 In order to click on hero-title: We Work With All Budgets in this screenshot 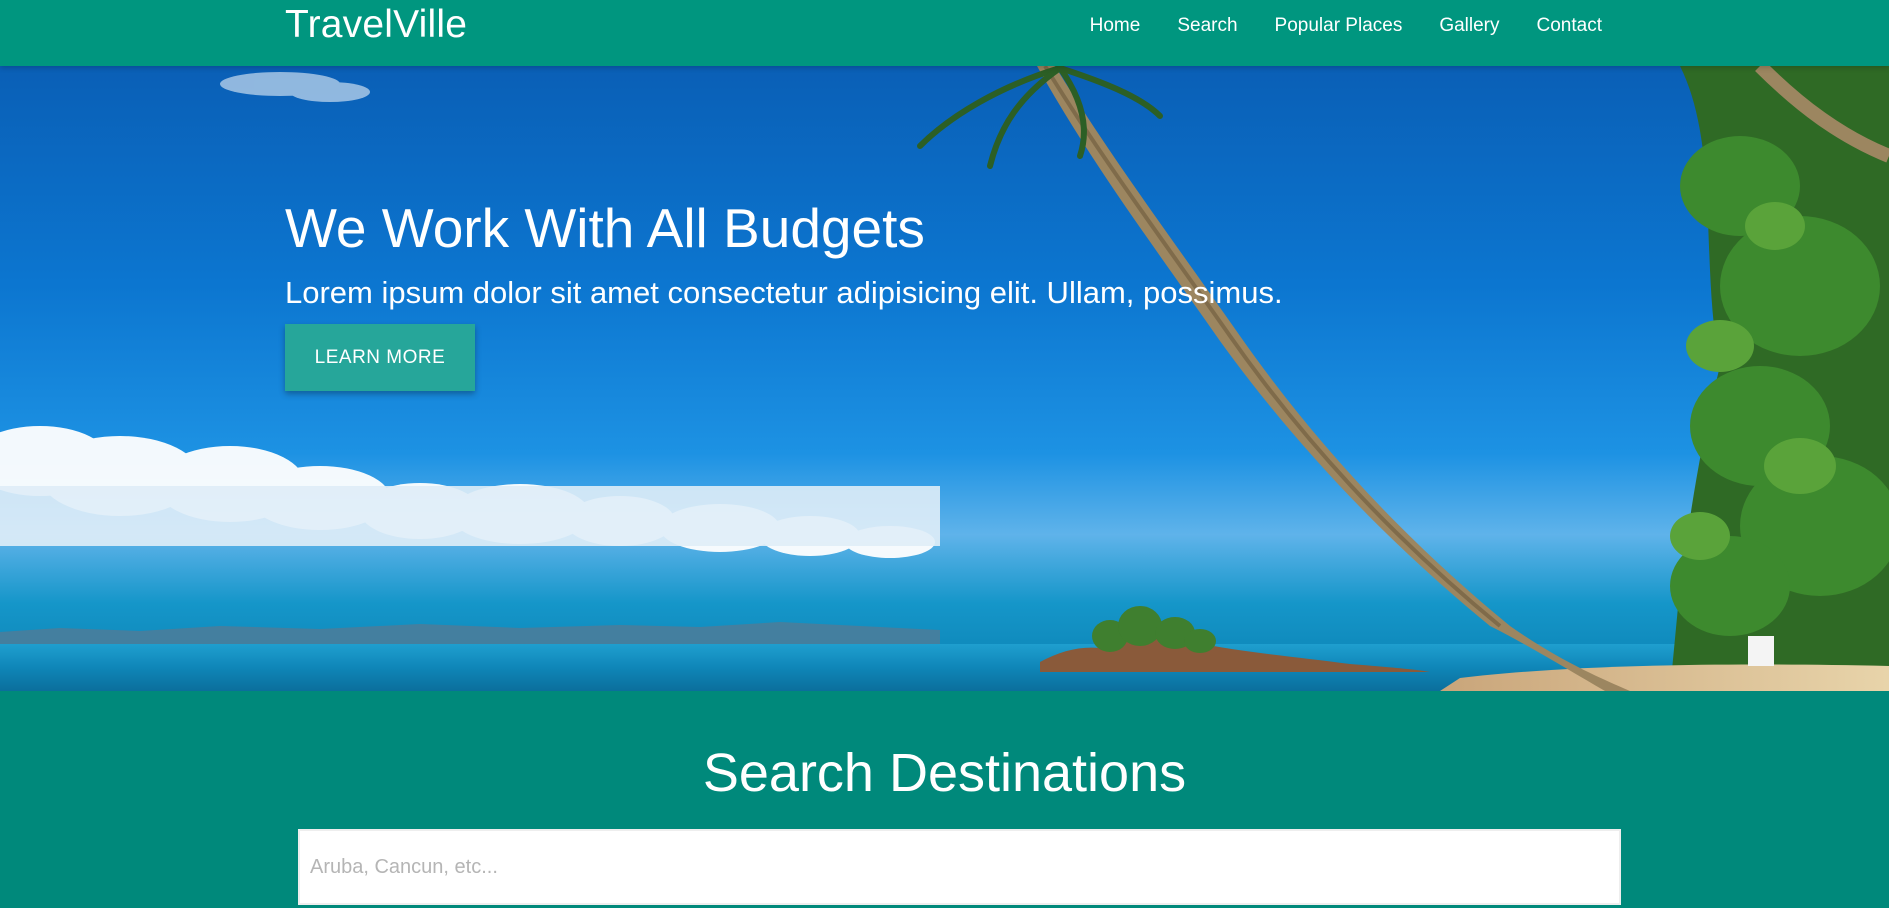, I will do `click(605, 228)`.